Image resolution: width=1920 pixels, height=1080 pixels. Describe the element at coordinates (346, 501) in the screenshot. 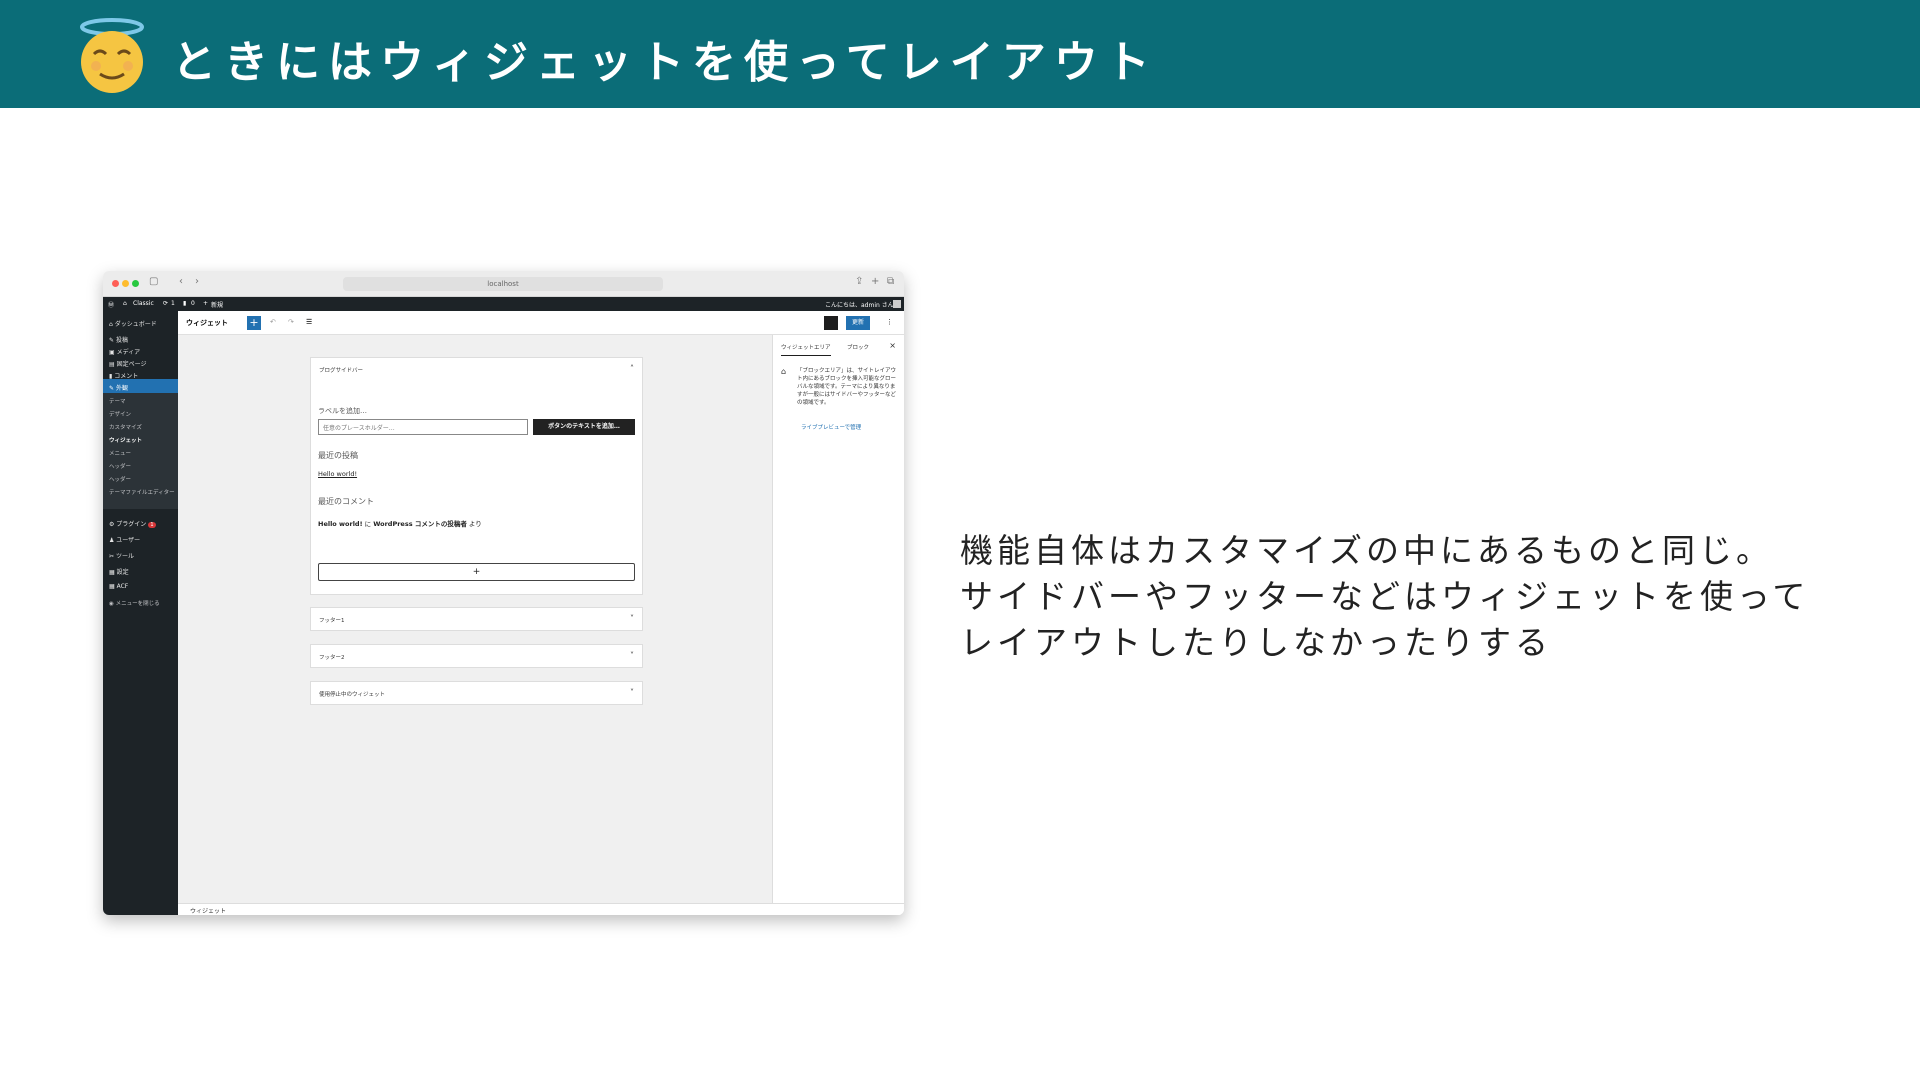

I see `recent-comments-heading: 最近のコメント` at that location.